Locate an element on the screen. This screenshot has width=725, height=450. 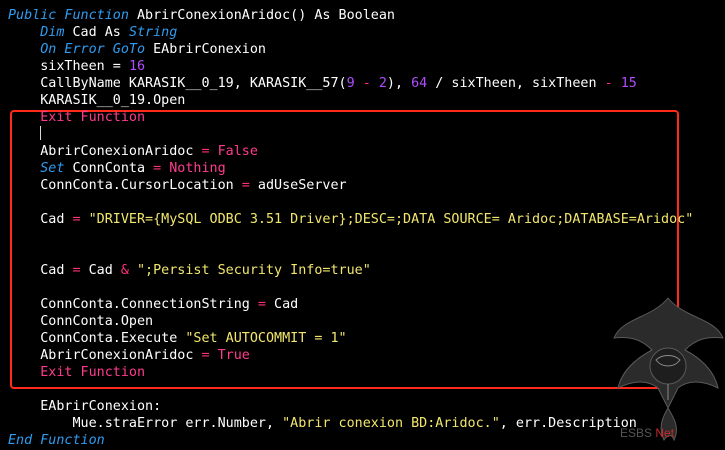
code-token: End Function is located at coordinates (56, 440).